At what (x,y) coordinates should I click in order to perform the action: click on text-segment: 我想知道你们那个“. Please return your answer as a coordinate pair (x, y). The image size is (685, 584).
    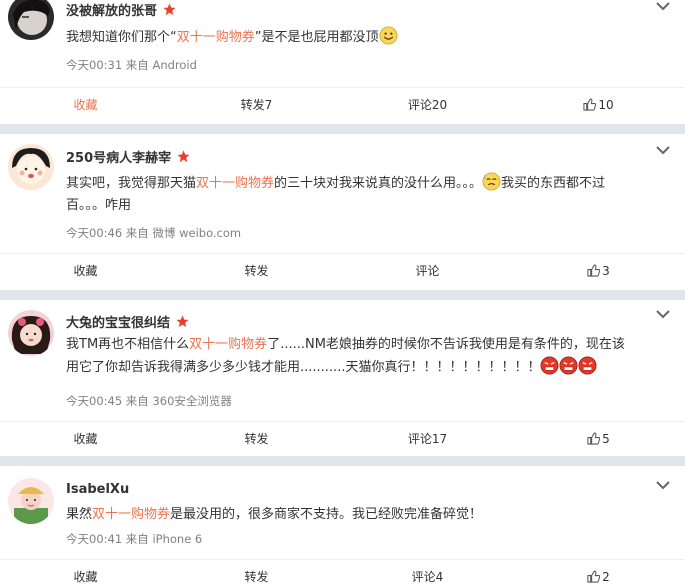
    Looking at the image, I should click on (121, 37).